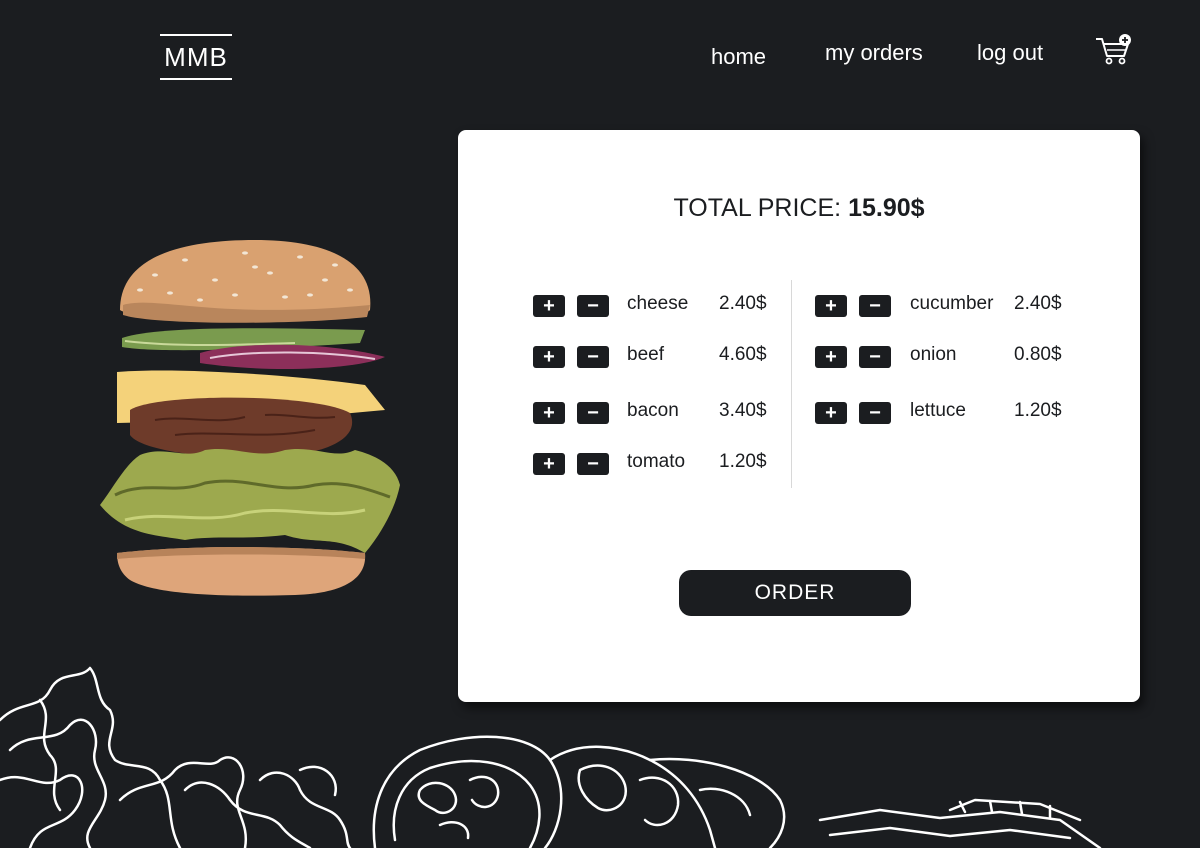  I want to click on total-price-value: 15.90$, so click(886, 208).